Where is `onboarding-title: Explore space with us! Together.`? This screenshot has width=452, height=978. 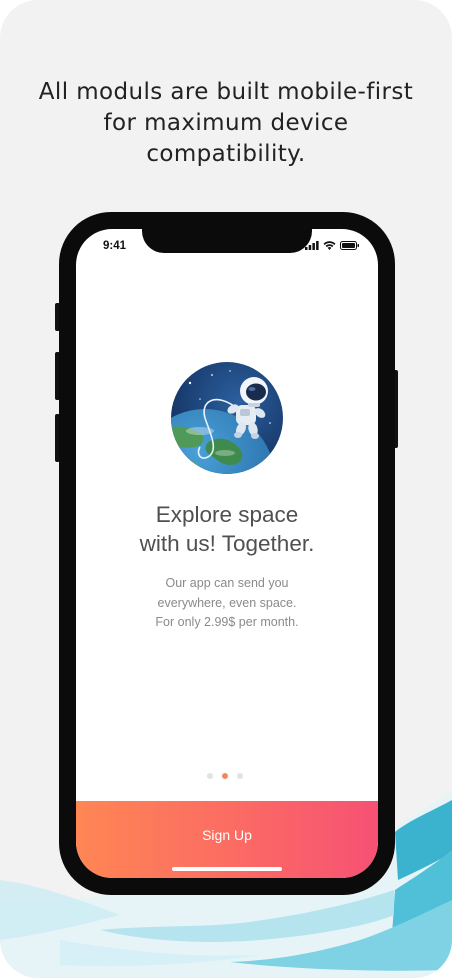
onboarding-title: Explore space with us! Together. is located at coordinates (227, 529).